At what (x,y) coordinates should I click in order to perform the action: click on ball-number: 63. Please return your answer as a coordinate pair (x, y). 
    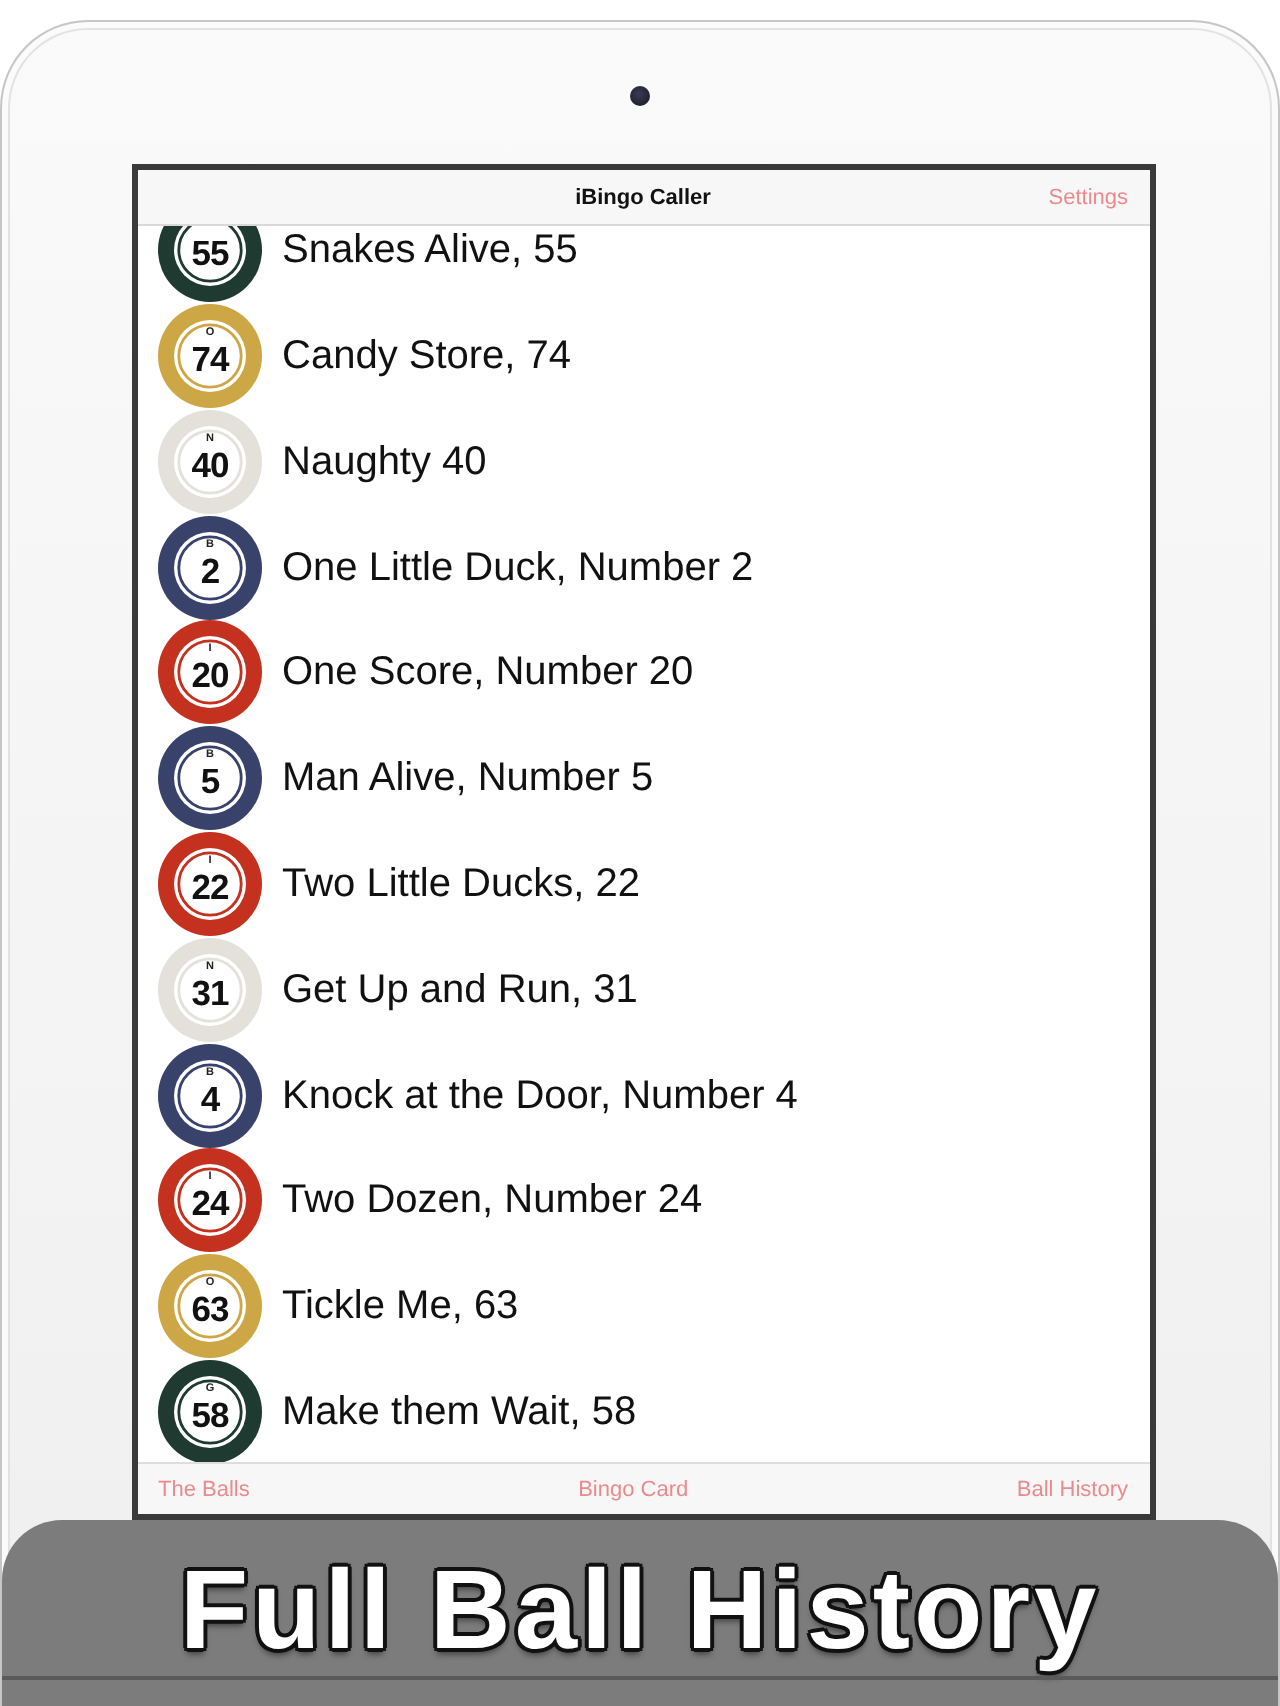
    Looking at the image, I should click on (210, 1309).